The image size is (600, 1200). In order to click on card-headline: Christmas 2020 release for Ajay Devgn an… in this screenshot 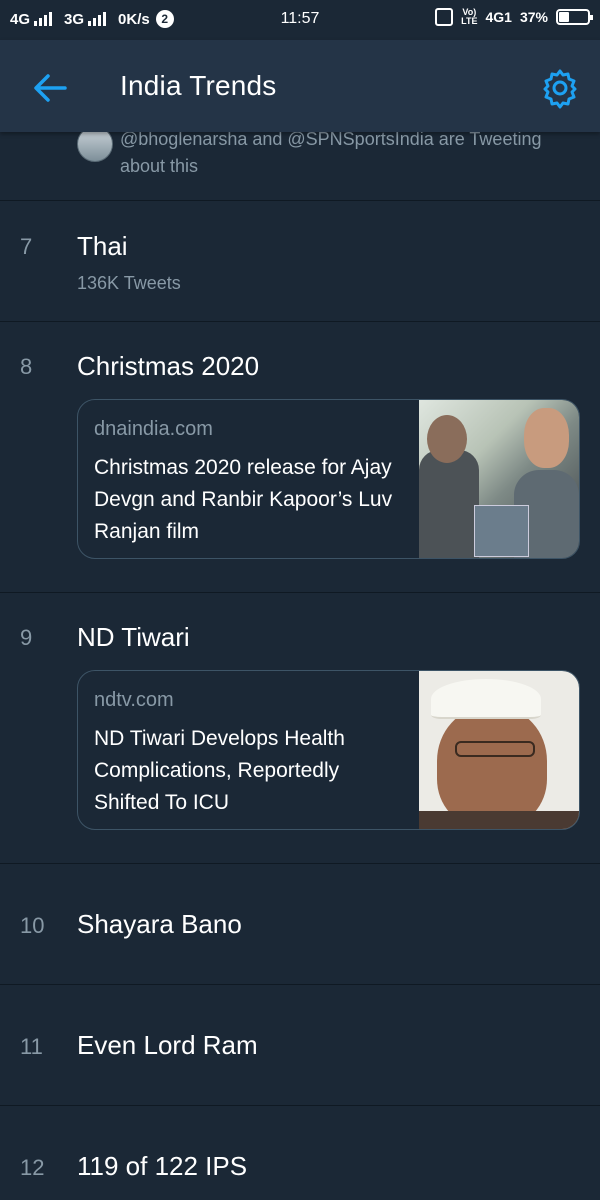, I will do `click(243, 499)`.